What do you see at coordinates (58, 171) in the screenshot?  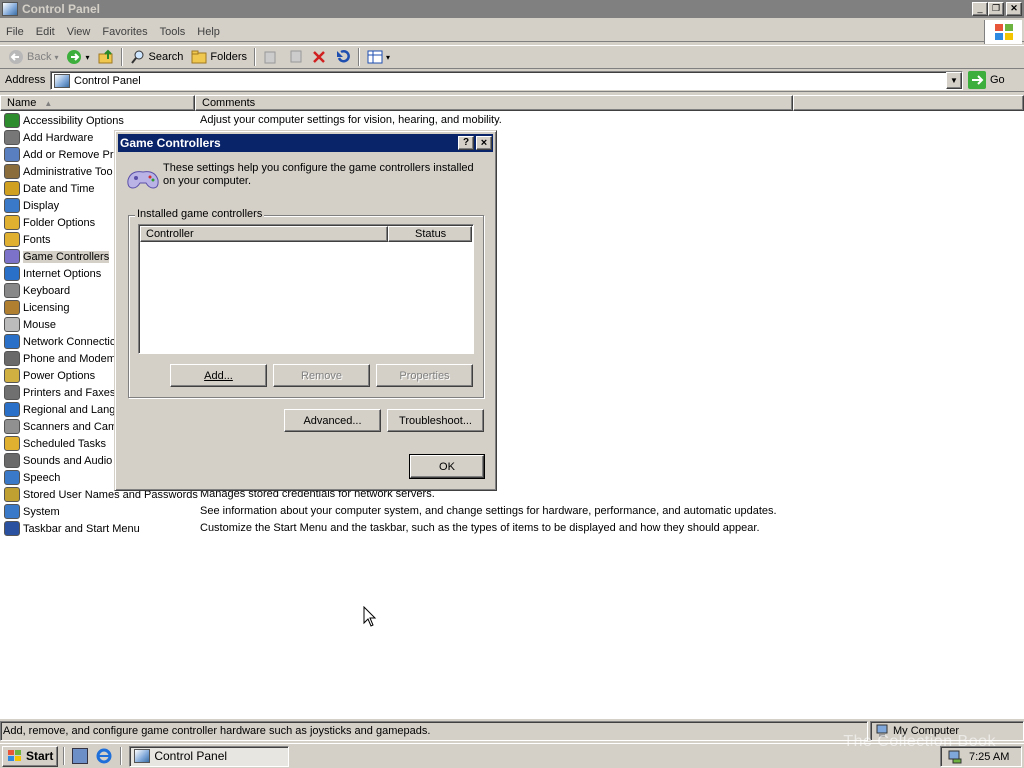 I see `list-item: Administrative Too` at bounding box center [58, 171].